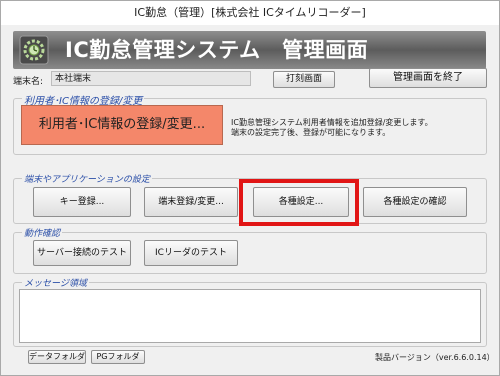 The width and height of the screenshot is (500, 376). Describe the element at coordinates (34, 50) in the screenshot. I see `gear-clock-icon` at that location.